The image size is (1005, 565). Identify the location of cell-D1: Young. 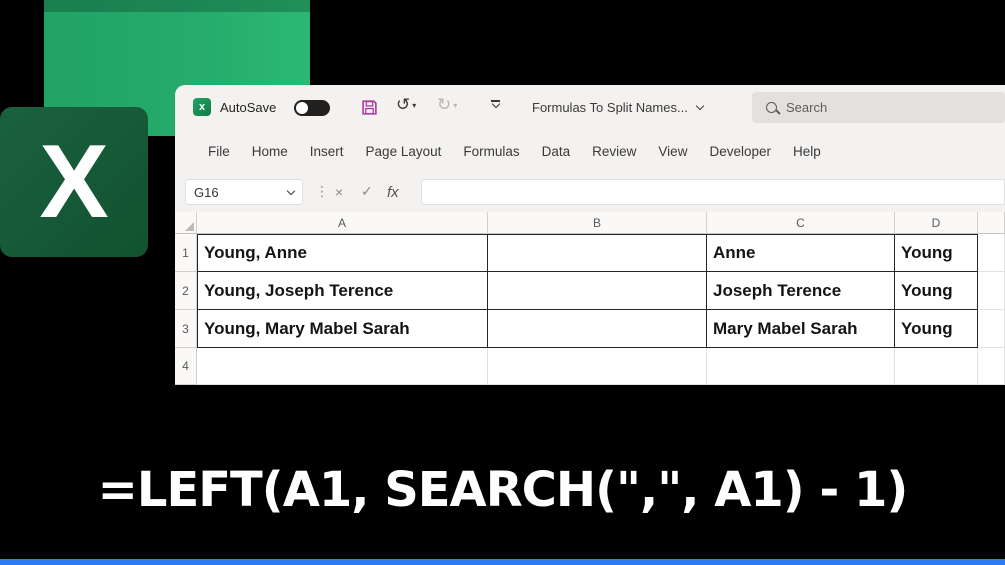
(936, 253).